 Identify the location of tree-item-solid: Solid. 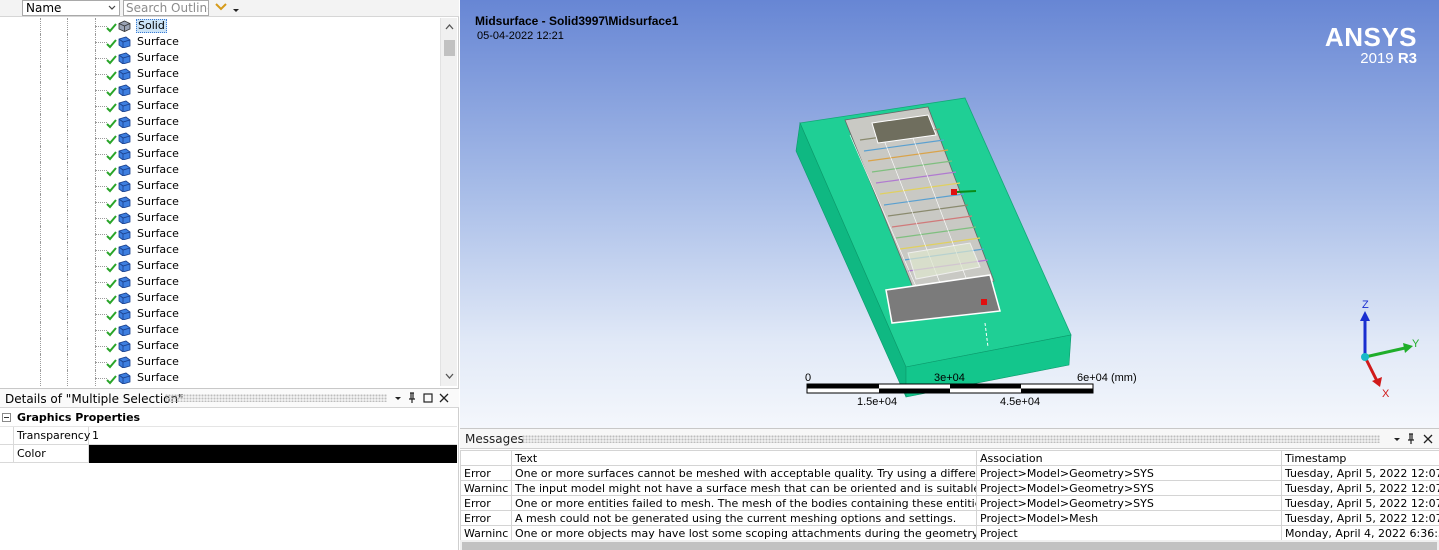
(220, 26).